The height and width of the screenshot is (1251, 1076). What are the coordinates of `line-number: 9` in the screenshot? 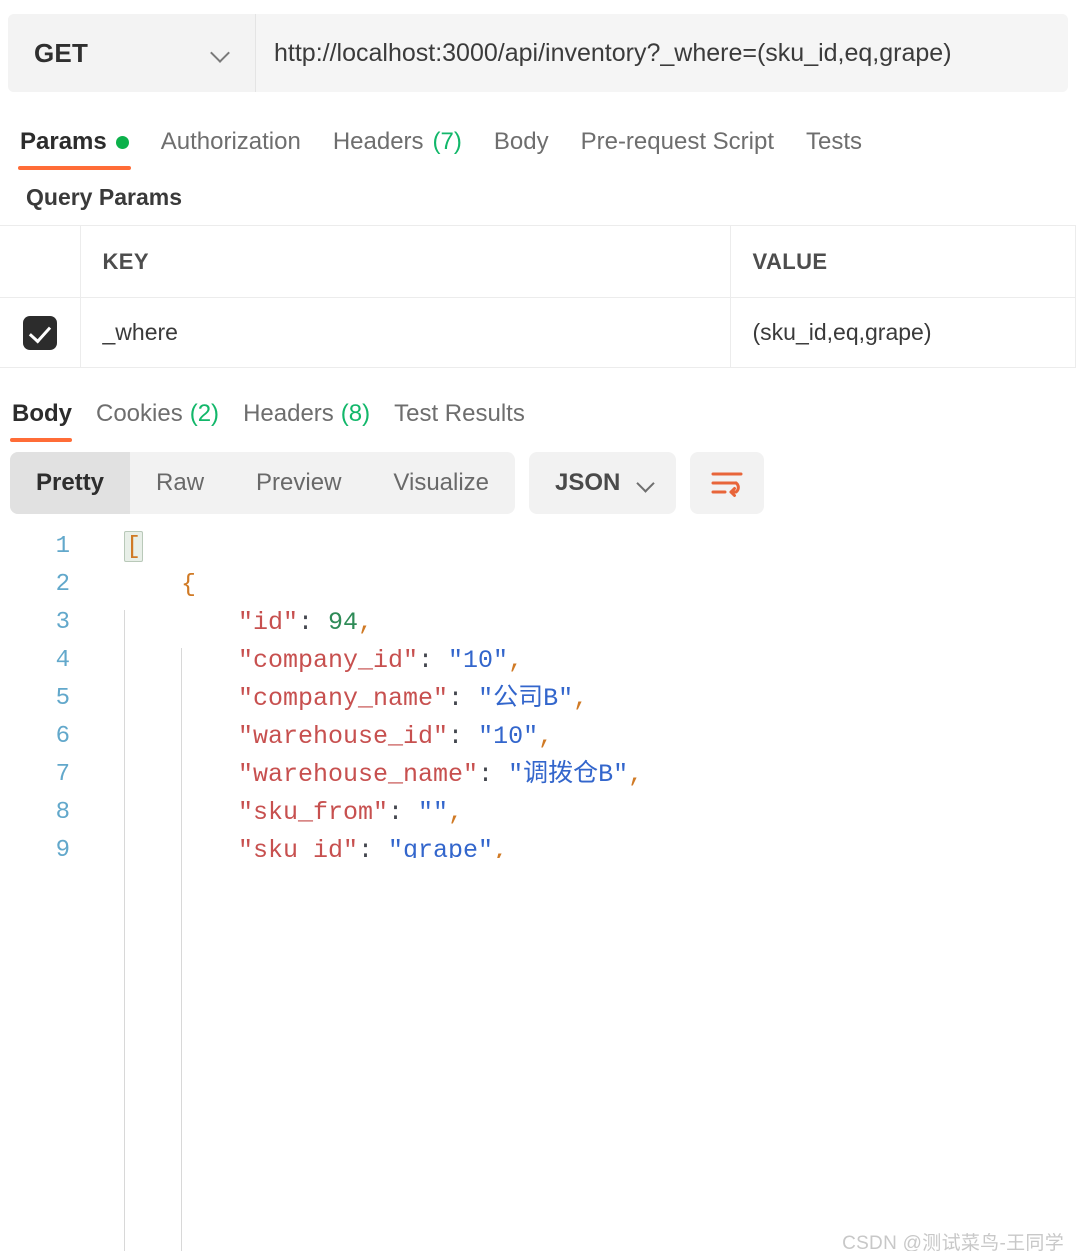 It's located at (62, 847).